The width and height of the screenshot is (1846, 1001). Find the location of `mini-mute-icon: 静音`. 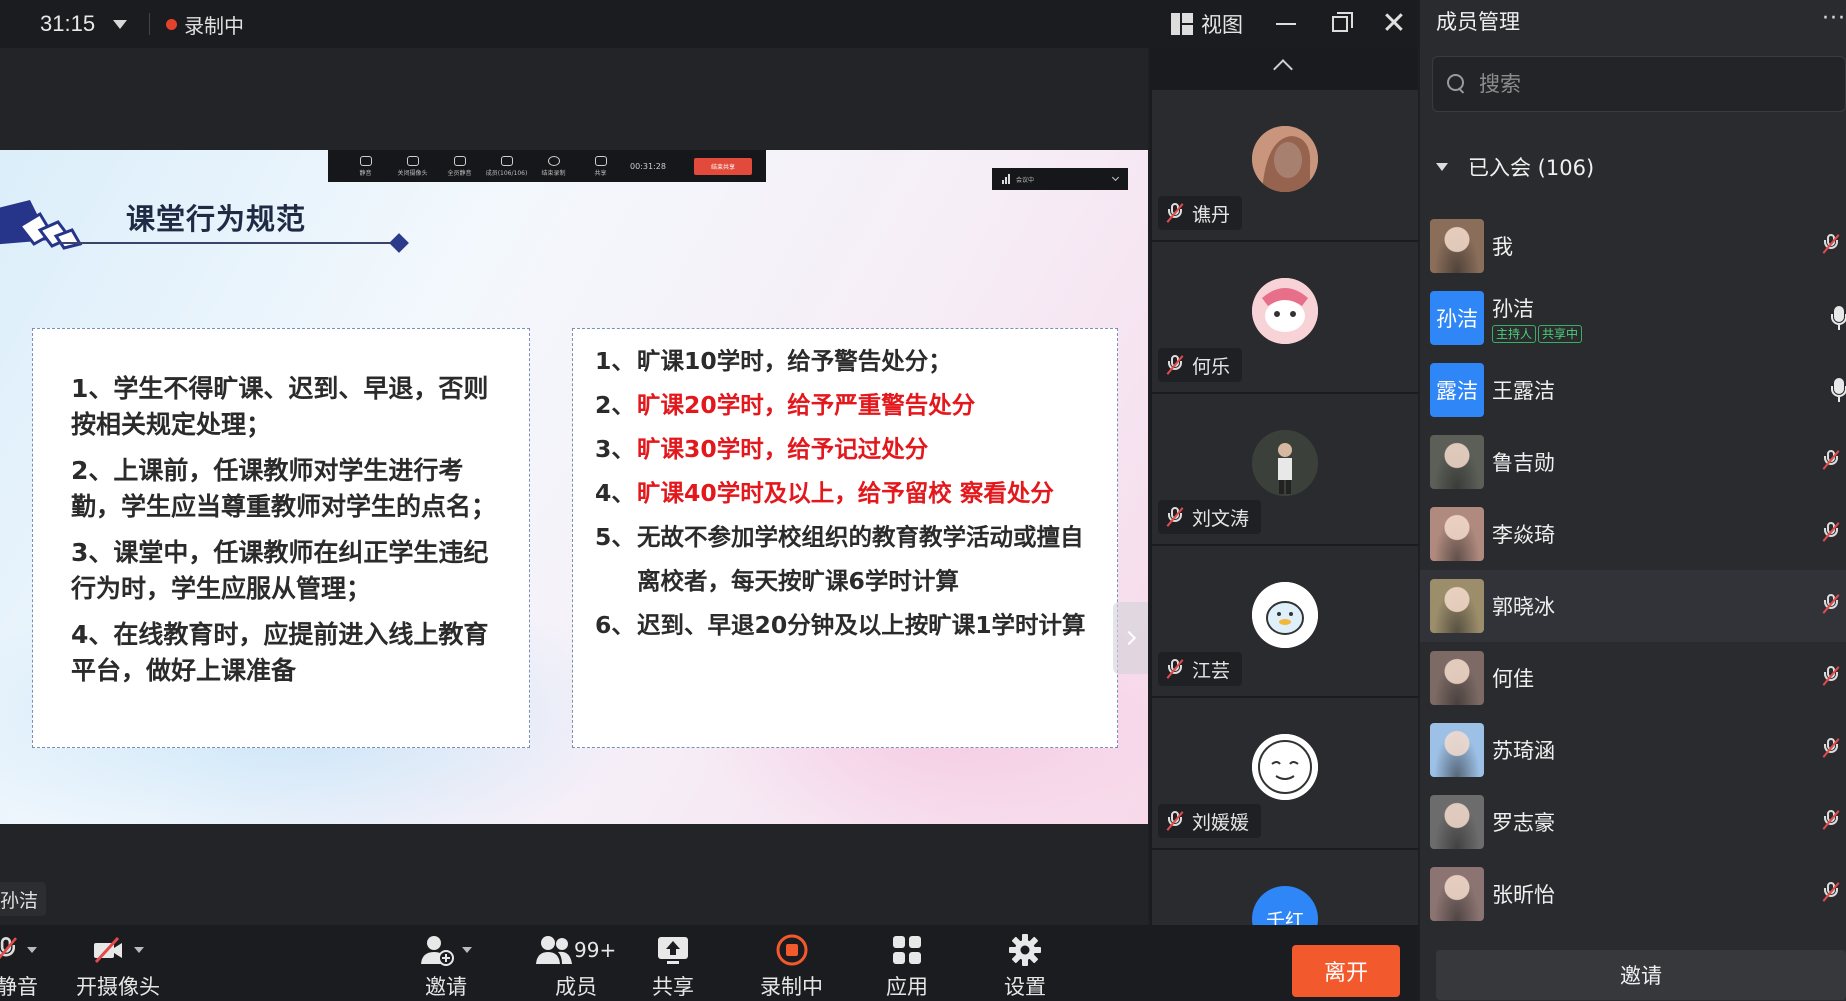

mini-mute-icon: 静音 is located at coordinates (365, 166).